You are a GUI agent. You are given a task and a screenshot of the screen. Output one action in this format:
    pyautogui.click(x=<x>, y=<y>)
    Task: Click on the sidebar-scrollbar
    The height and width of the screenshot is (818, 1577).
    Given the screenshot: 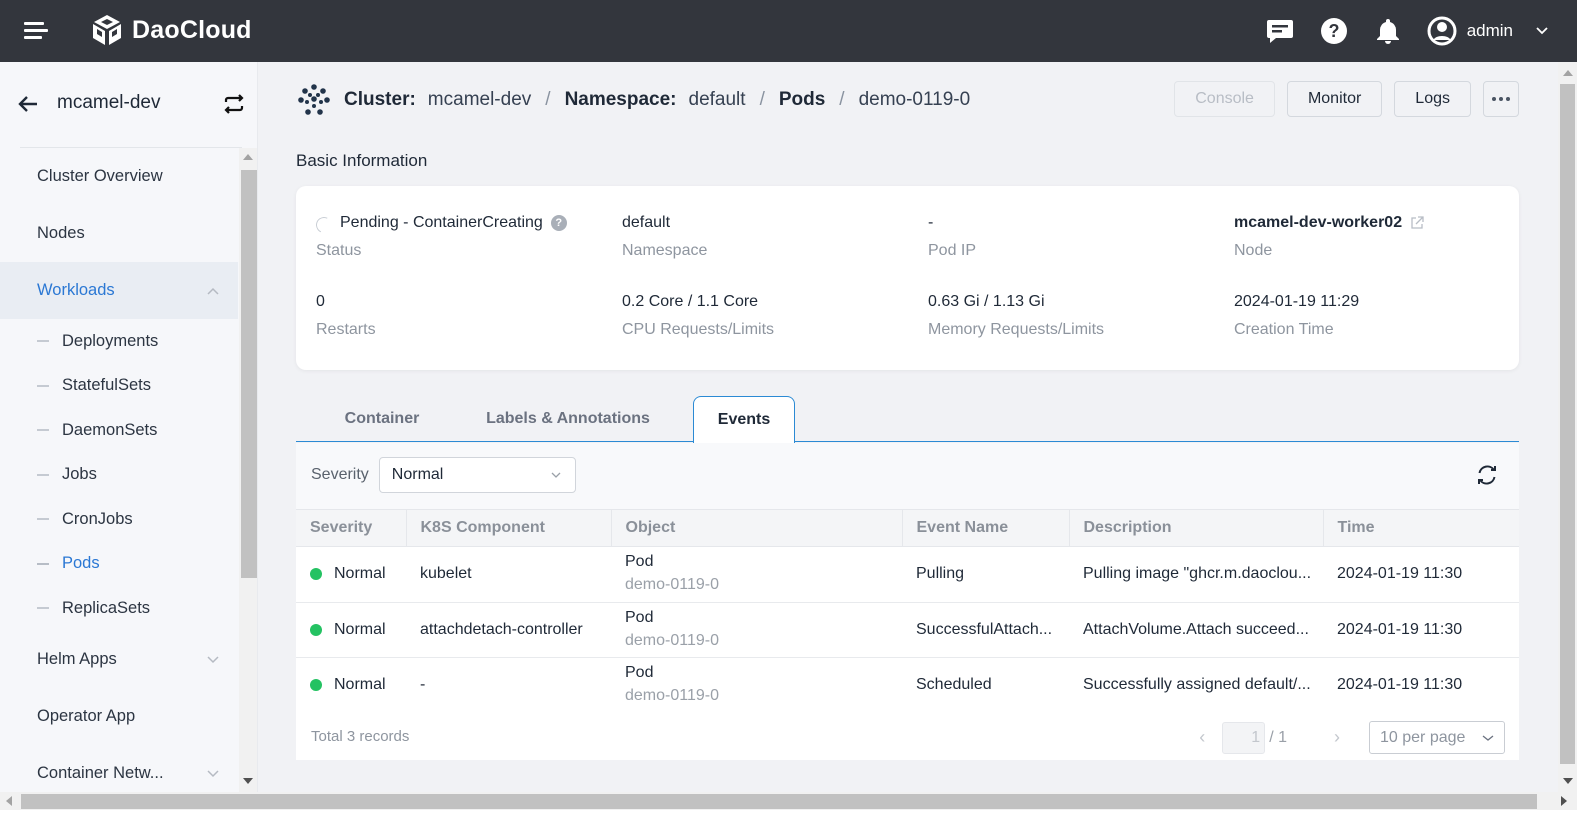 What is the action you would take?
    pyautogui.click(x=248, y=470)
    